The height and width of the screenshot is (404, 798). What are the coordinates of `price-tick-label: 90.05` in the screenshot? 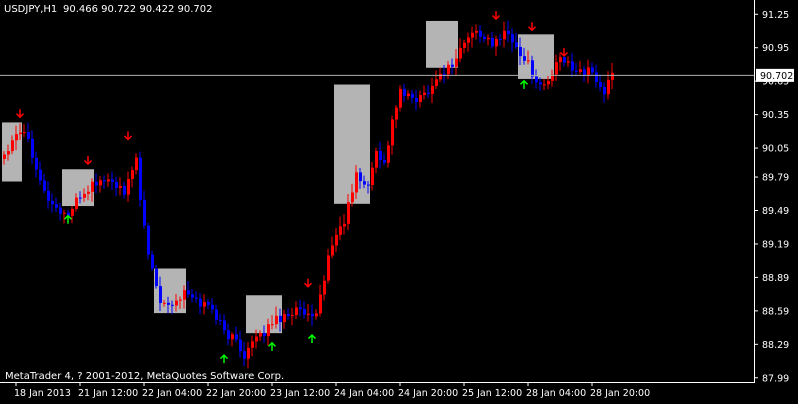 It's located at (775, 149).